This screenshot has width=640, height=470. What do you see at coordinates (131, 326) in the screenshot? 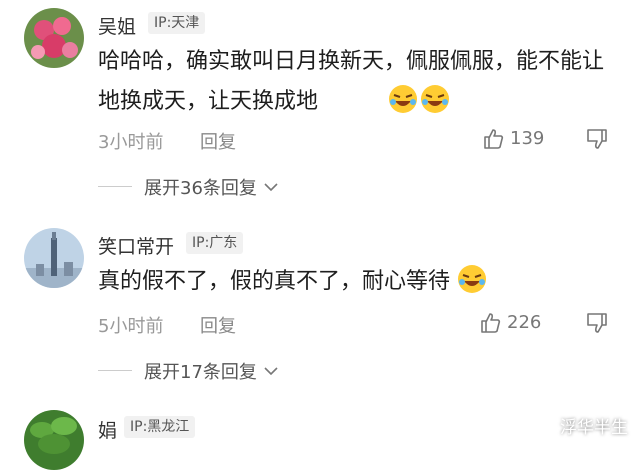
I see `comment-timestamp: 5小时前` at bounding box center [131, 326].